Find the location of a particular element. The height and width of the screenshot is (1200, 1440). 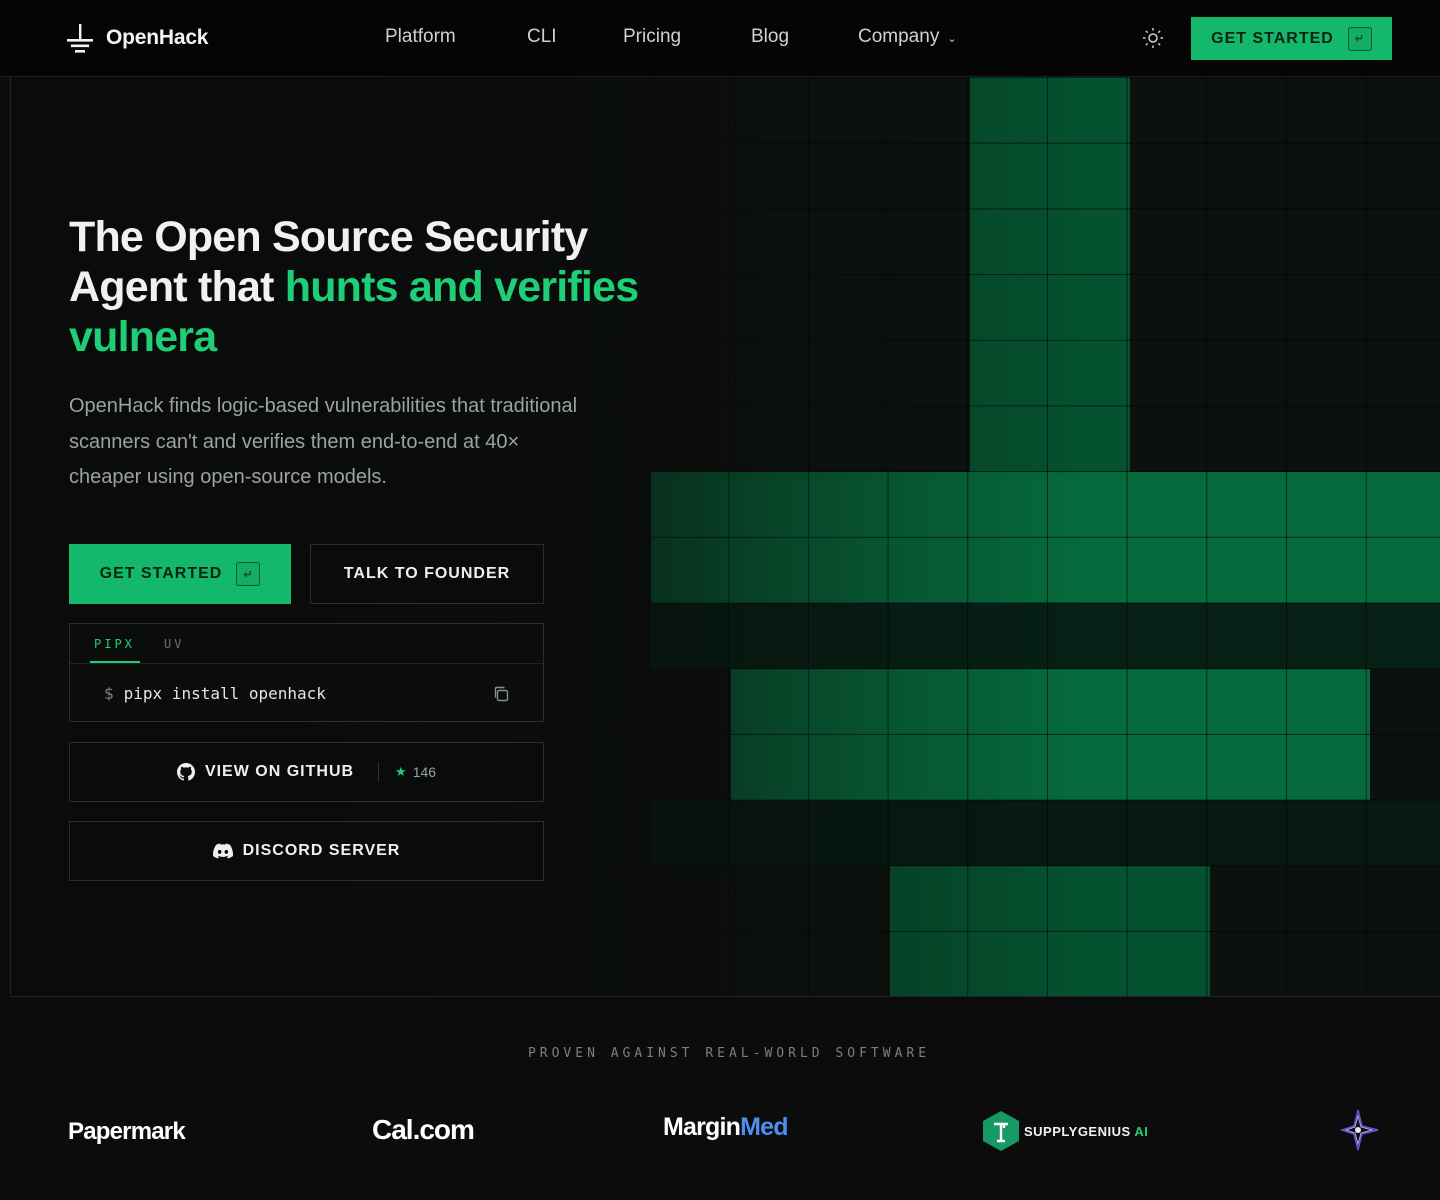

proven-heading: PROVEN AGAINST REAL-WORLD SOFTWARE is located at coordinates (729, 1053).